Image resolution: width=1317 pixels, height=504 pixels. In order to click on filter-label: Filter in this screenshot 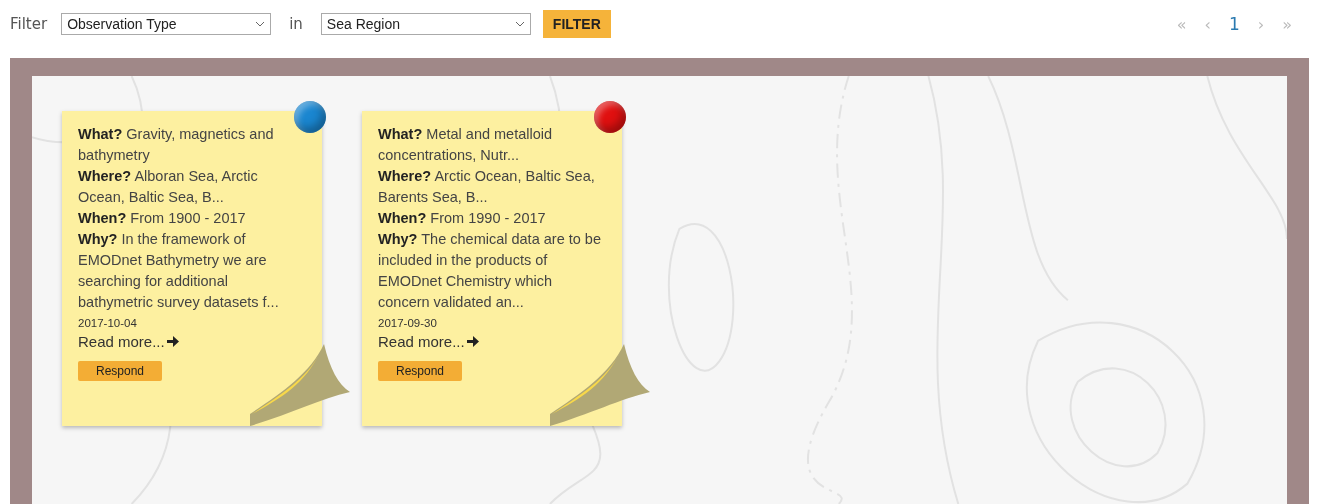, I will do `click(29, 24)`.